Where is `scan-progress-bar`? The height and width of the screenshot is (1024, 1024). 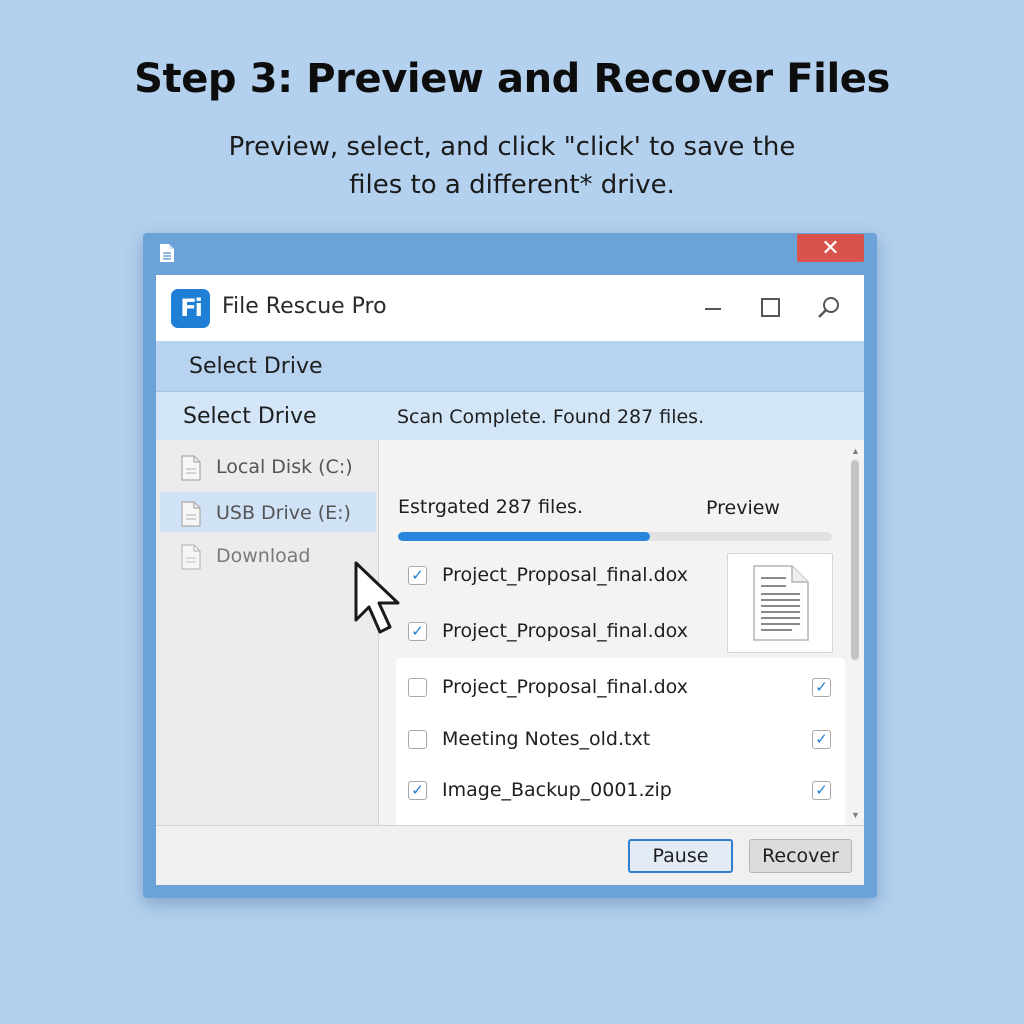 scan-progress-bar is located at coordinates (615, 536).